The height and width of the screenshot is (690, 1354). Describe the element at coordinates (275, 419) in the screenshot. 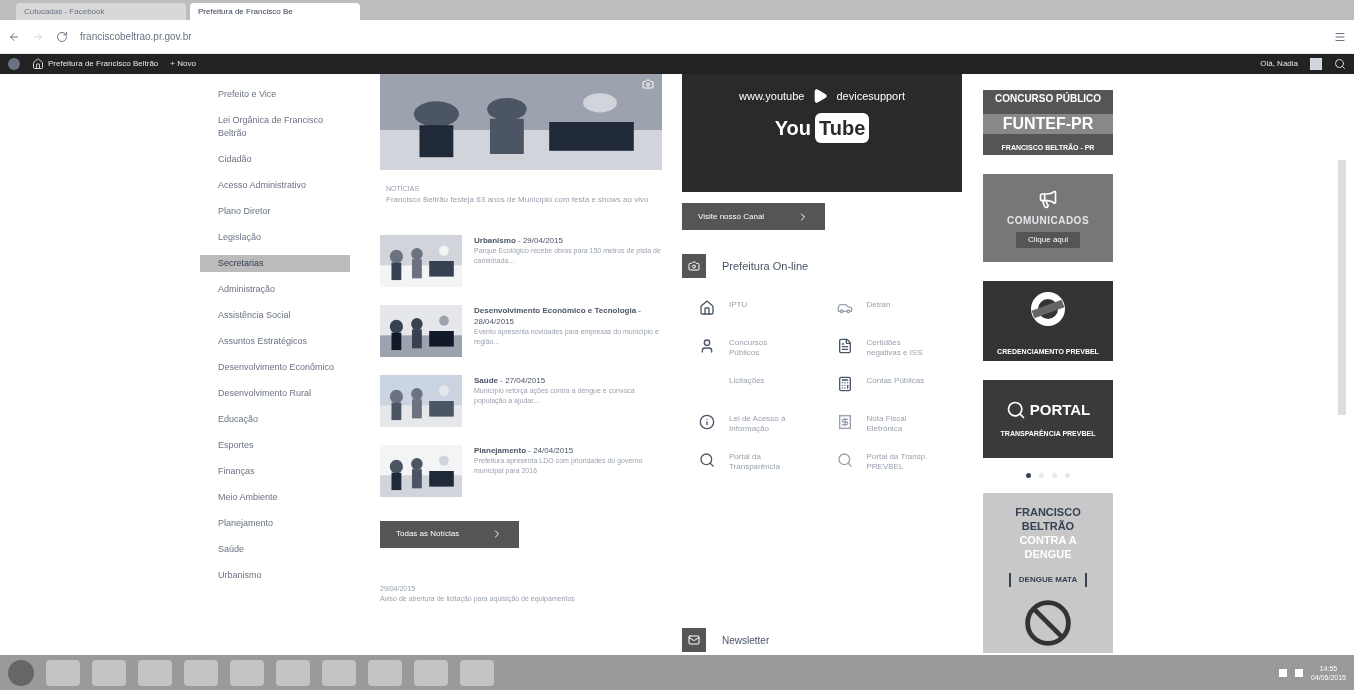

I see `sidebar-item: Educação` at that location.